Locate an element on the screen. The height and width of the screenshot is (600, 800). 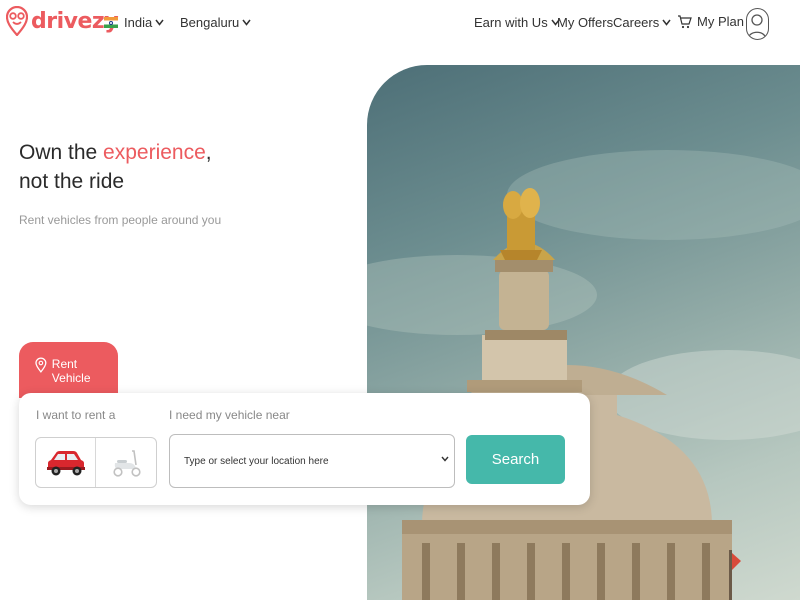
headline-text: Own the is located at coordinates (61, 152).